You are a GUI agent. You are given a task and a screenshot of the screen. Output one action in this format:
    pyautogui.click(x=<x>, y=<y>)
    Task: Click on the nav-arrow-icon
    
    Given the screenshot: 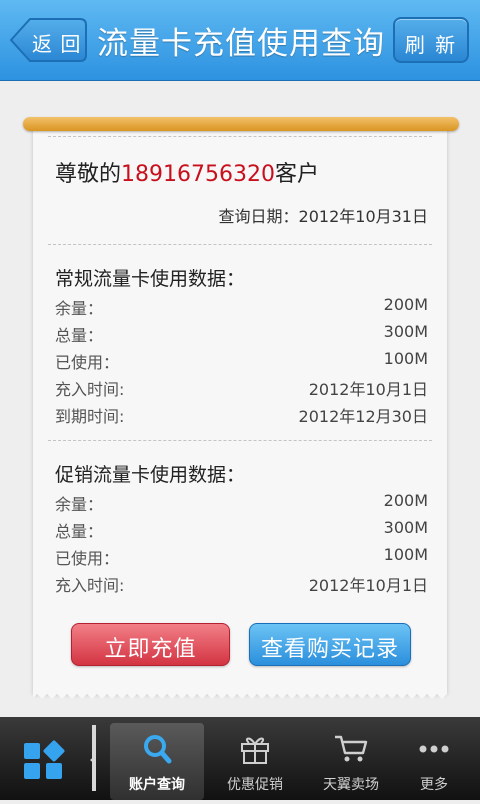 What is the action you would take?
    pyautogui.click(x=93, y=760)
    